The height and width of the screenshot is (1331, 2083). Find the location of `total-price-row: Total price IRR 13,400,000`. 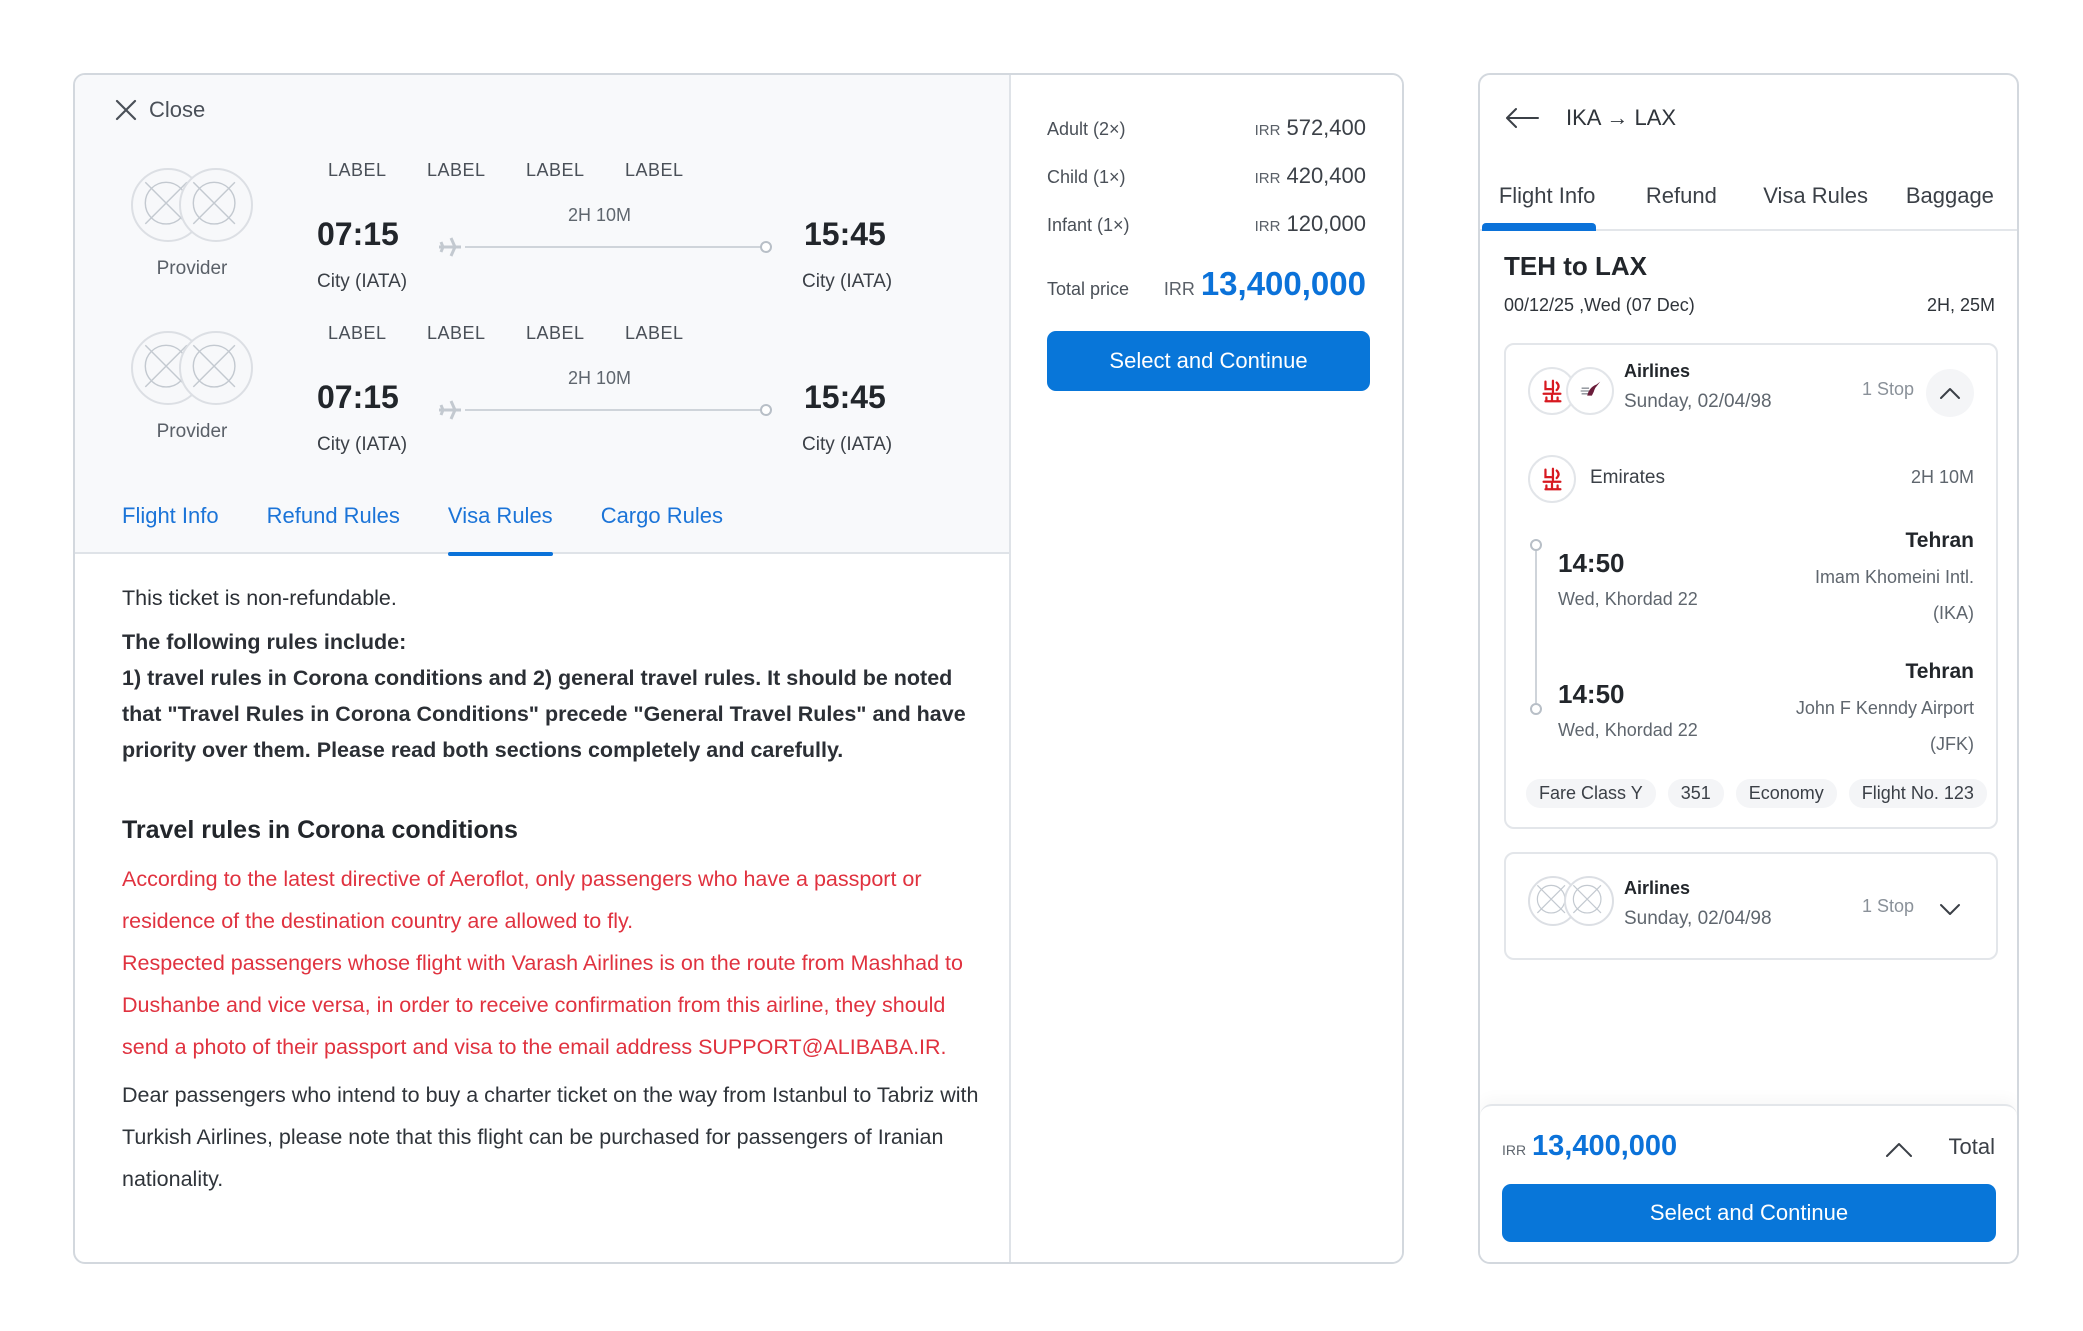

total-price-row: Total price IRR 13,400,000 is located at coordinates (1206, 284).